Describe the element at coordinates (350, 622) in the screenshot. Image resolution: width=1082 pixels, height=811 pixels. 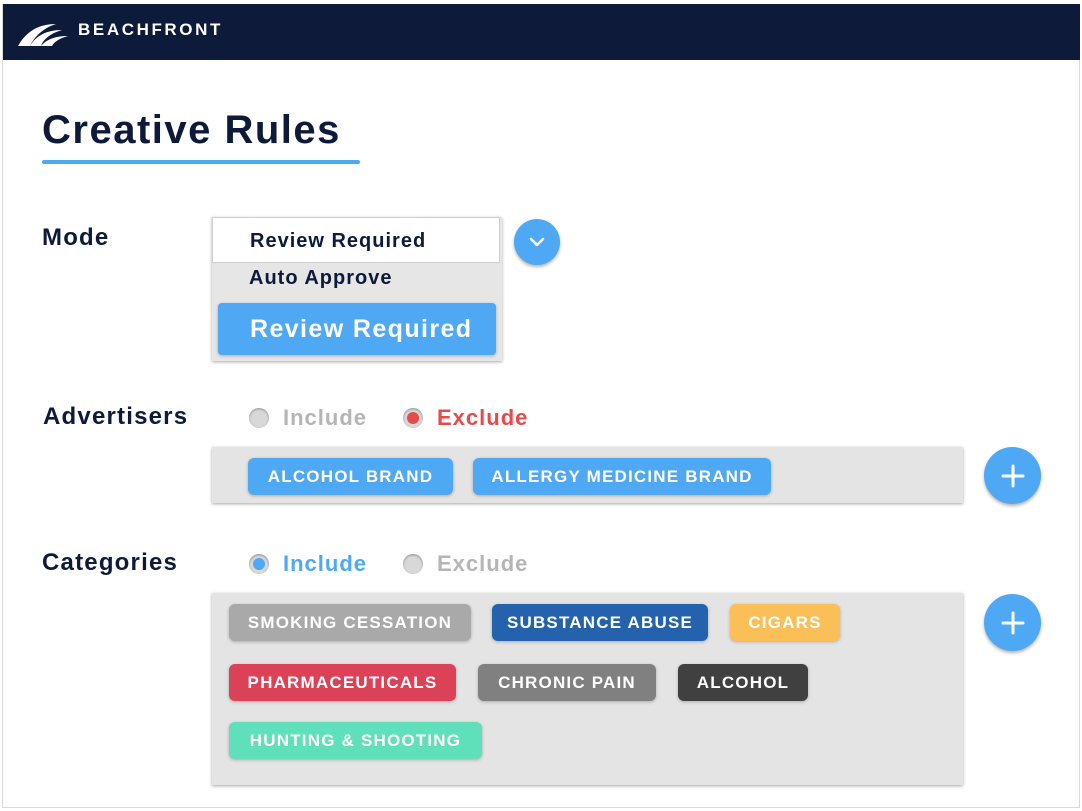
I see `category-tag: SMOKING CESSATION` at that location.